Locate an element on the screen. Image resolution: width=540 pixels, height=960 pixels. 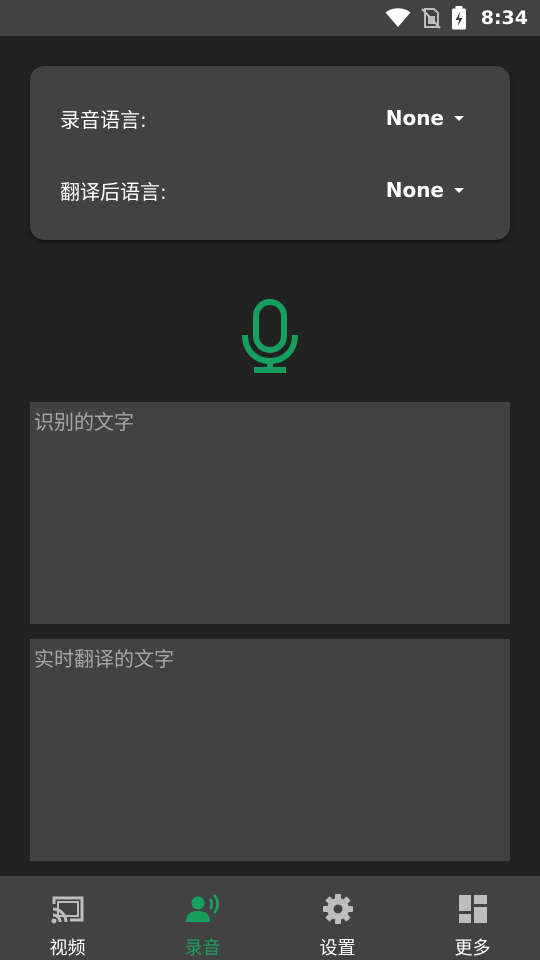
nav-item-record: 录音 is located at coordinates (202, 918).